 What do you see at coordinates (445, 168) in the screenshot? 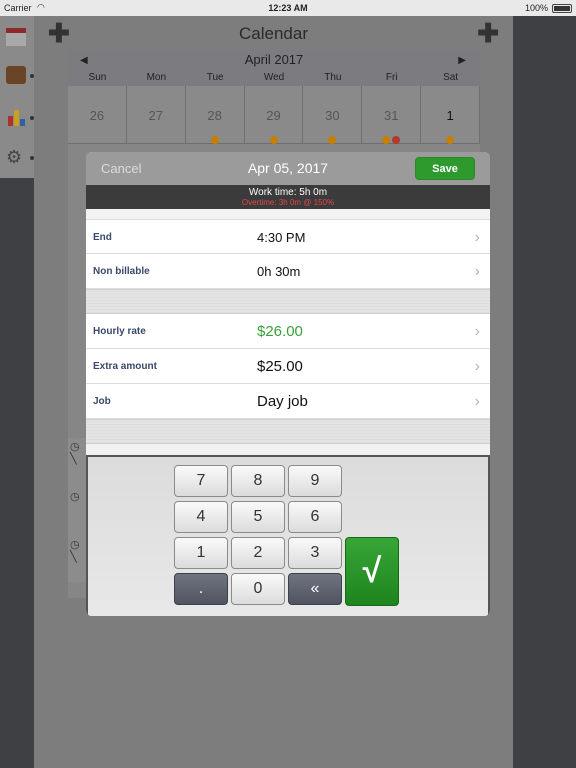
I see `save-button: Save` at bounding box center [445, 168].